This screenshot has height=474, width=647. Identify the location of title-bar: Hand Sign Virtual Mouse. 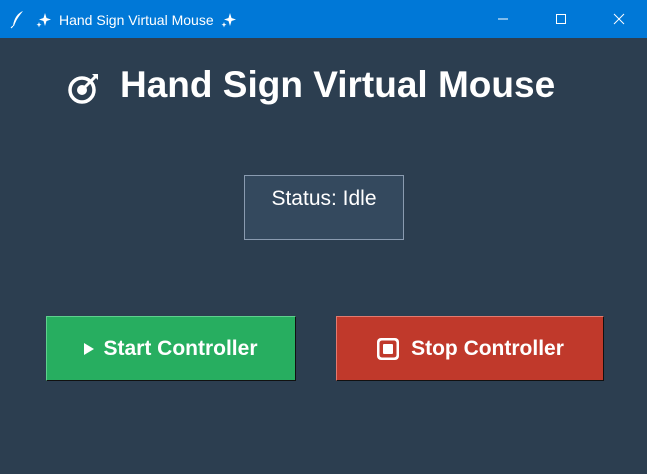
(323, 19).